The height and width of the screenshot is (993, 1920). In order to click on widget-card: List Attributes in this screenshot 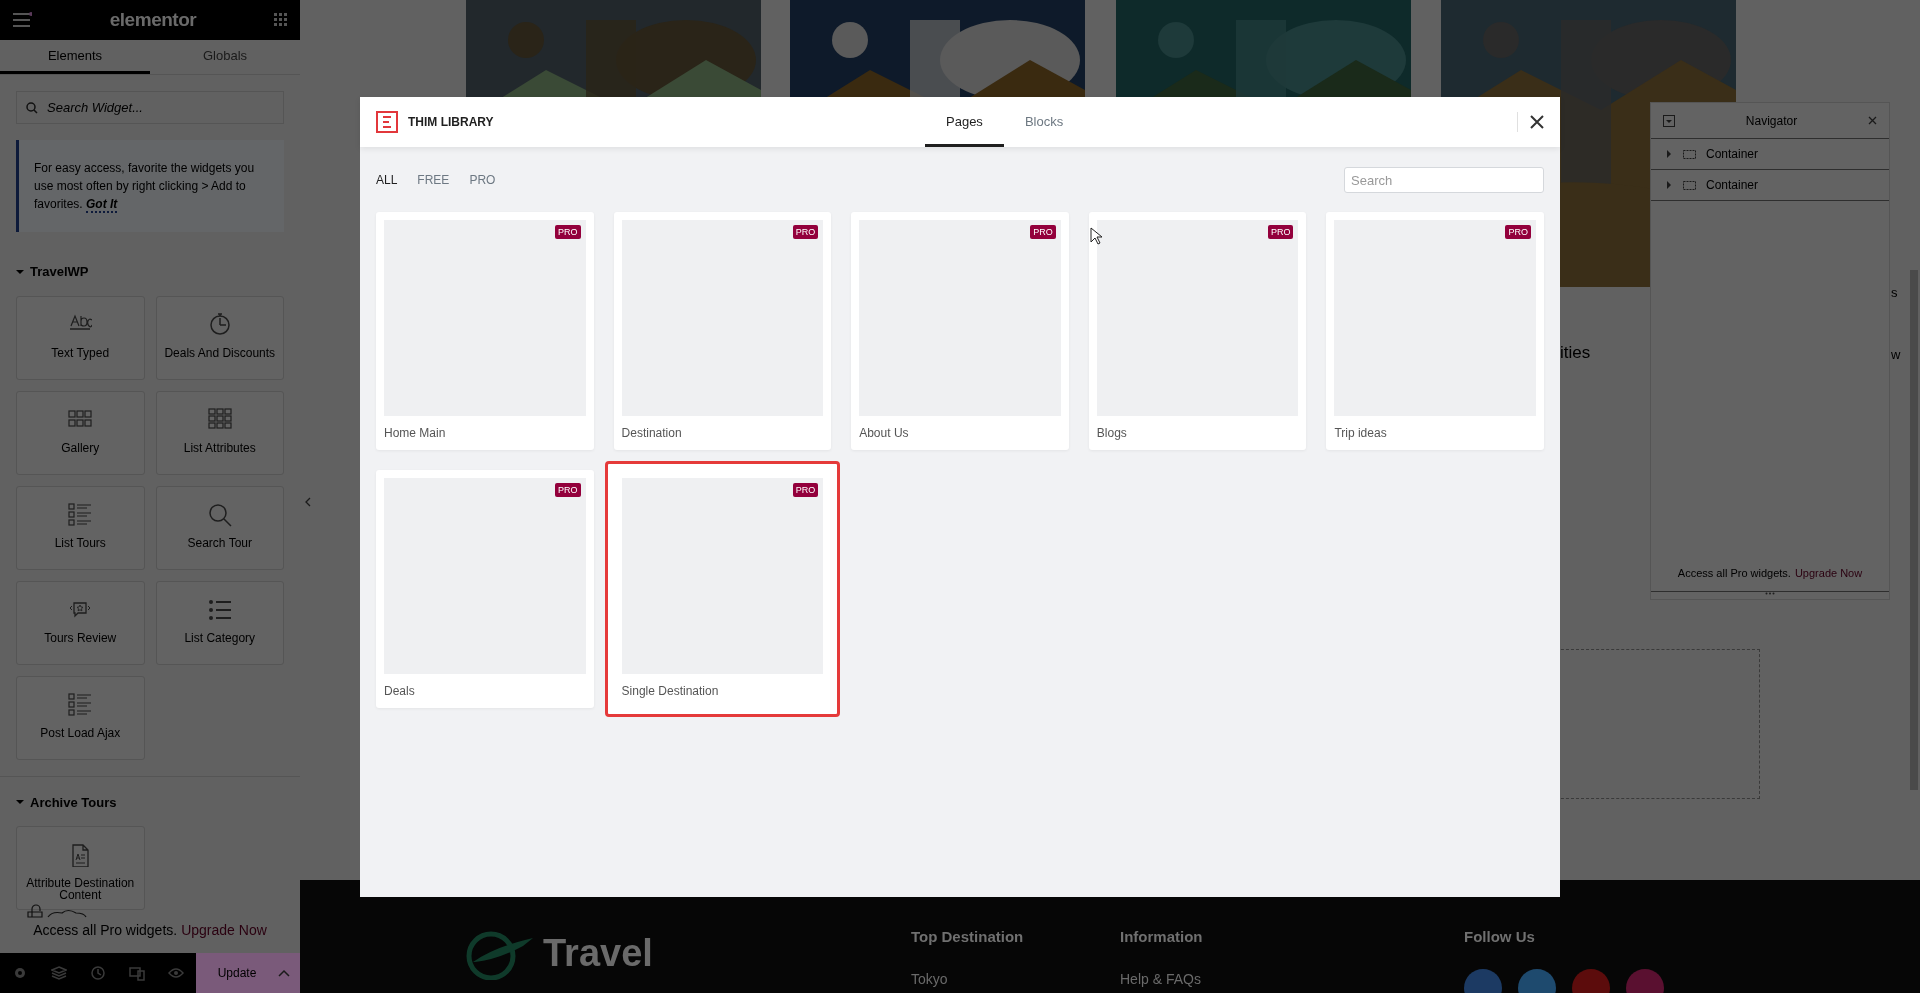, I will do `click(219, 432)`.